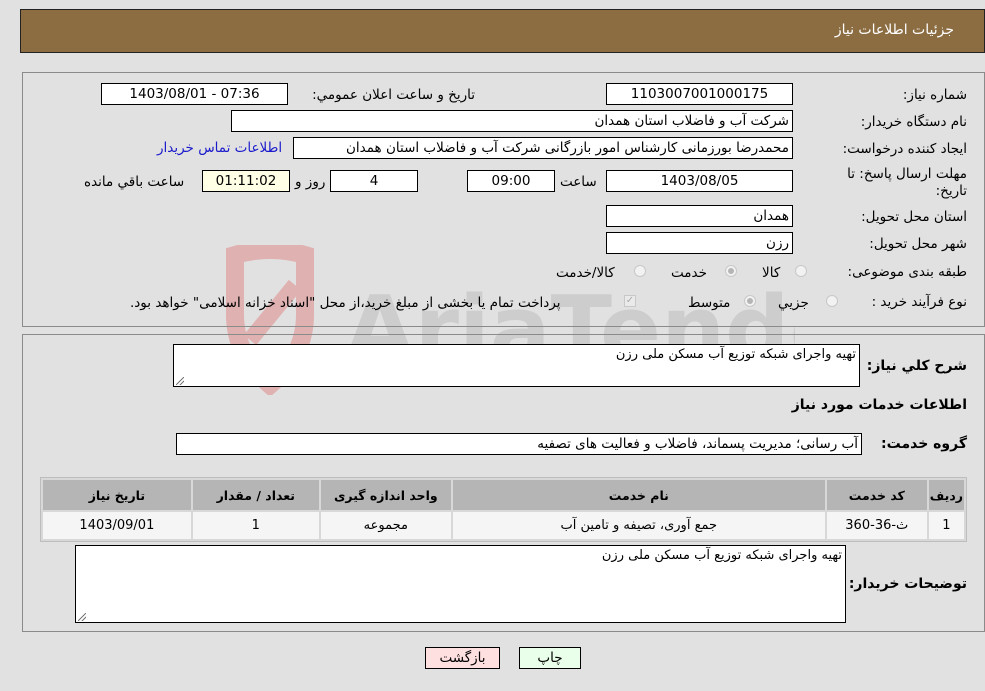 Image resolution: width=985 pixels, height=691 pixels. I want to click on buyer-notes-label: توضیحات خریدار:, so click(907, 584).